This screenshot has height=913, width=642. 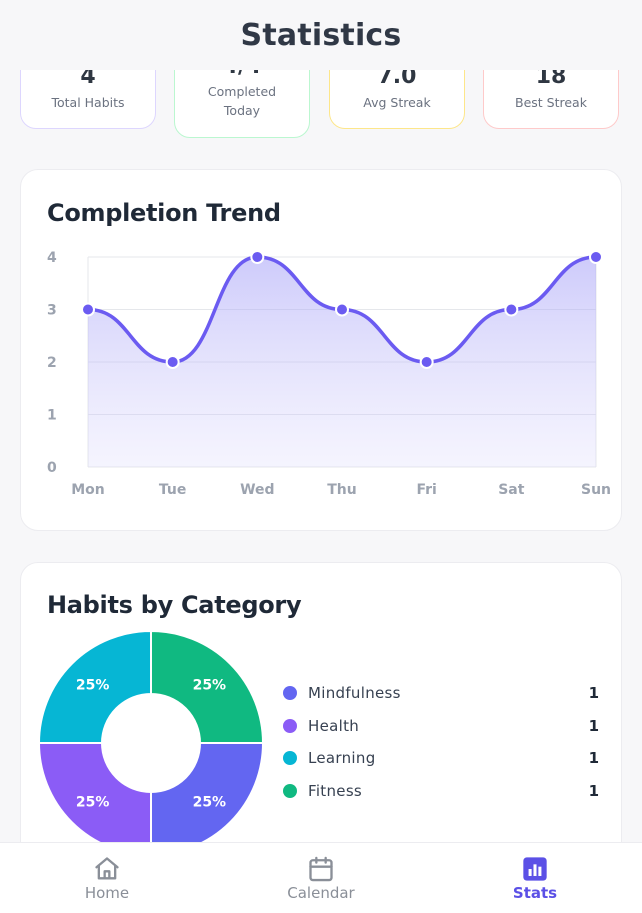 I want to click on stat-label: Best Streak, so click(x=551, y=102).